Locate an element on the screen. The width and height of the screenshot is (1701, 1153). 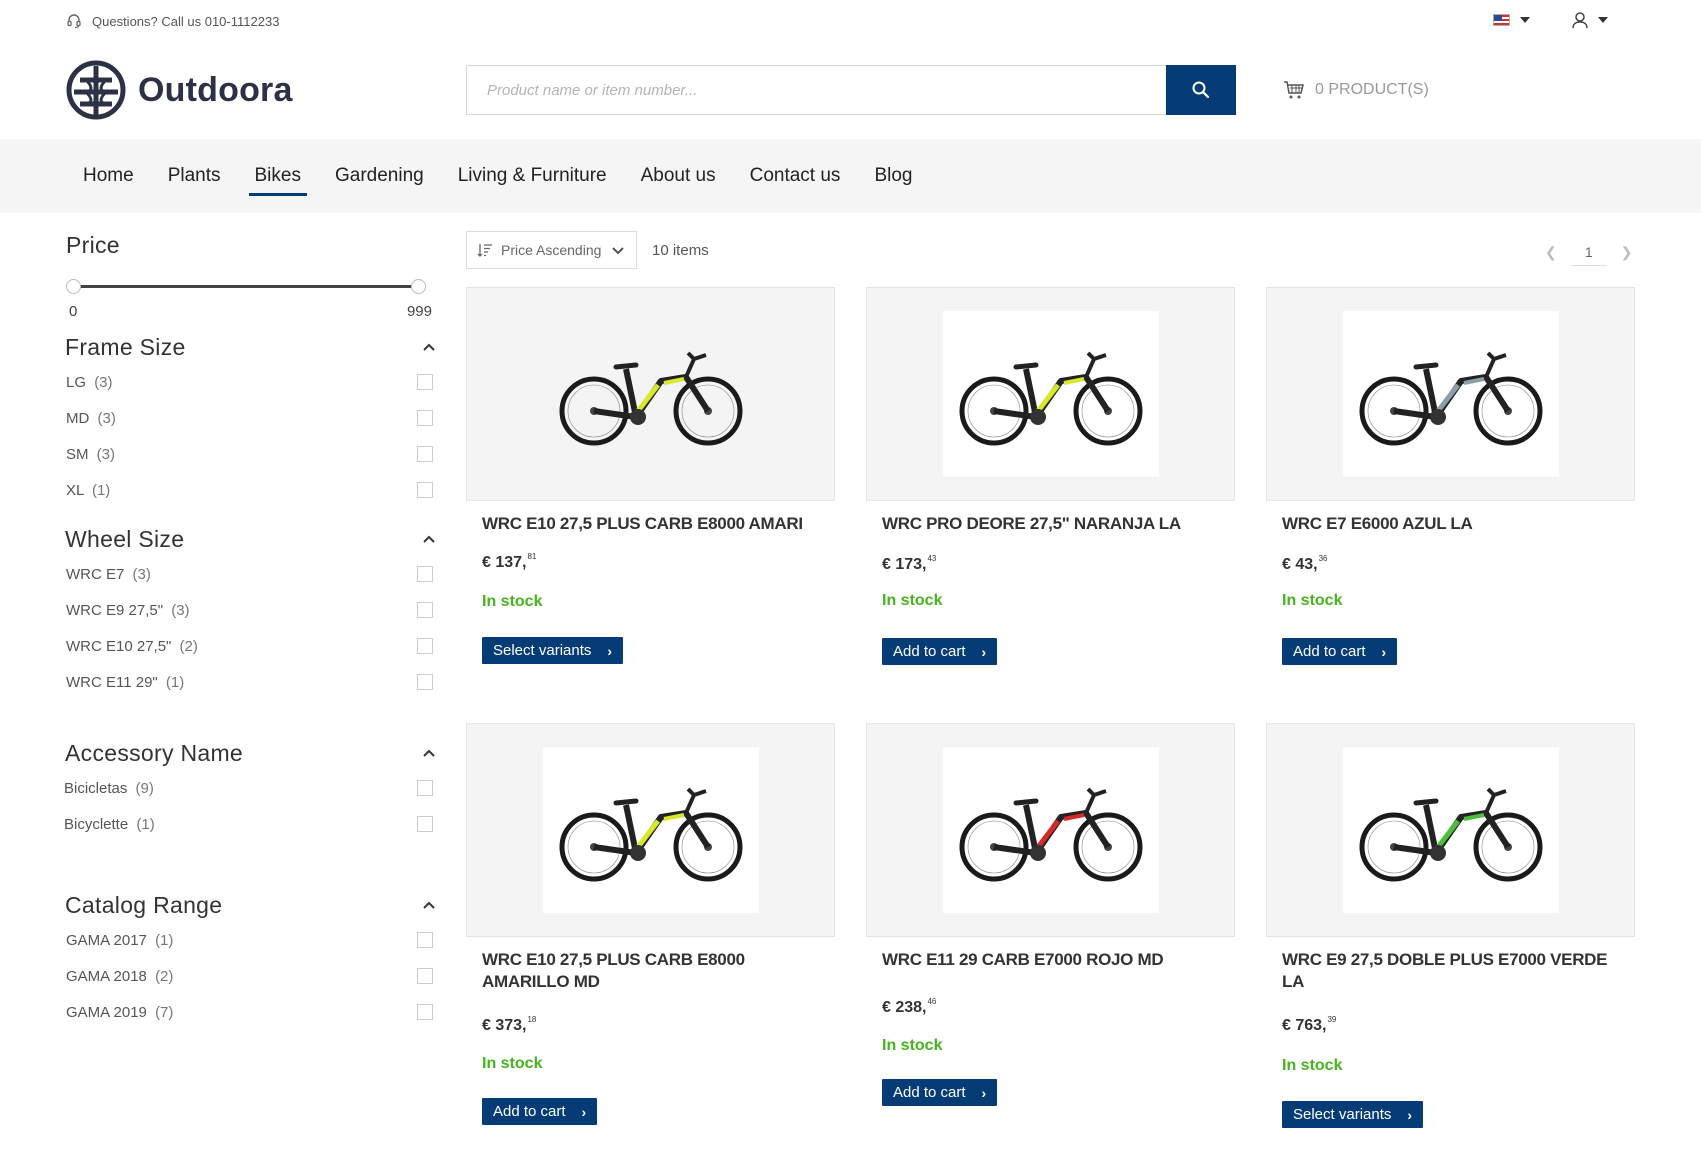
filter-option: LG (3) is located at coordinates (251, 382).